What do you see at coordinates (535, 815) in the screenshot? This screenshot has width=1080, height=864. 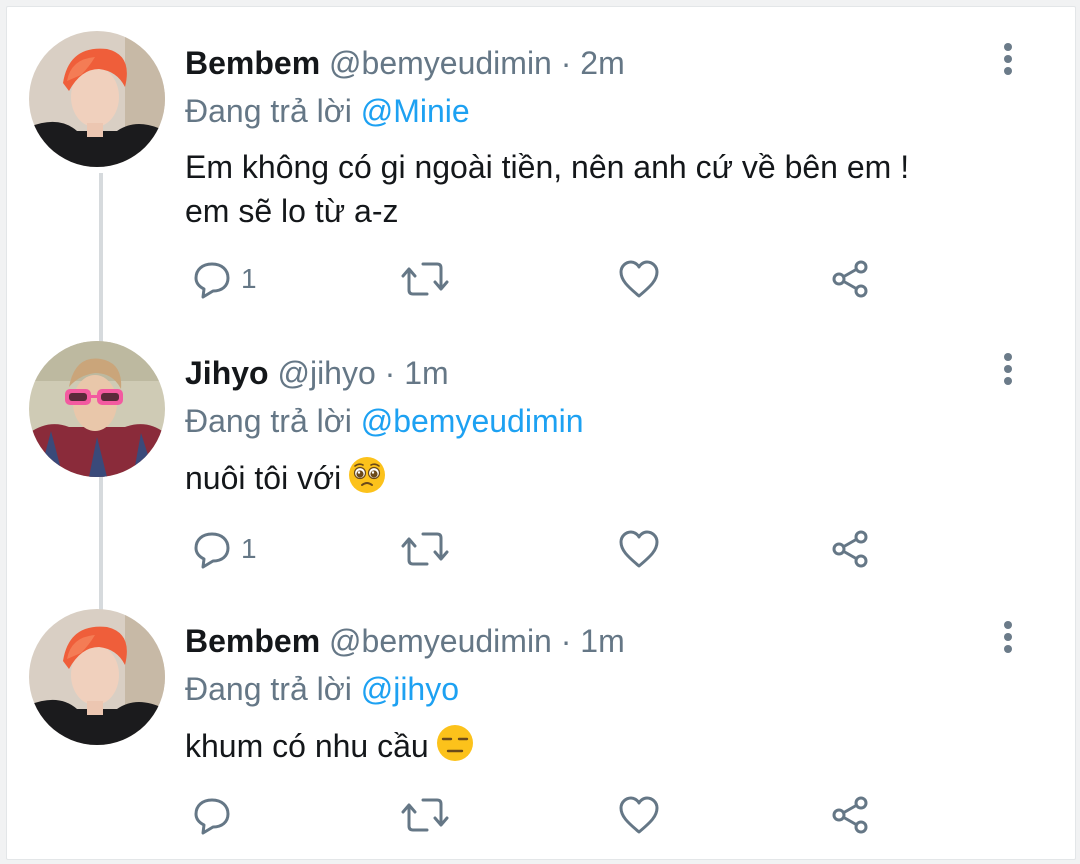 I see `tweet-actions` at bounding box center [535, 815].